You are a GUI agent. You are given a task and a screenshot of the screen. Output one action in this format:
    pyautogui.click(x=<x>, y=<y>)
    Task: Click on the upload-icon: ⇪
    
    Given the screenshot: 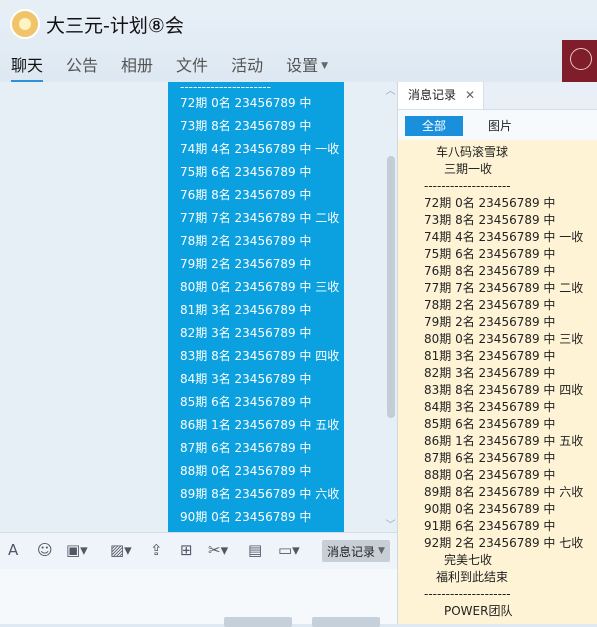 What is the action you would take?
    pyautogui.click(x=156, y=550)
    